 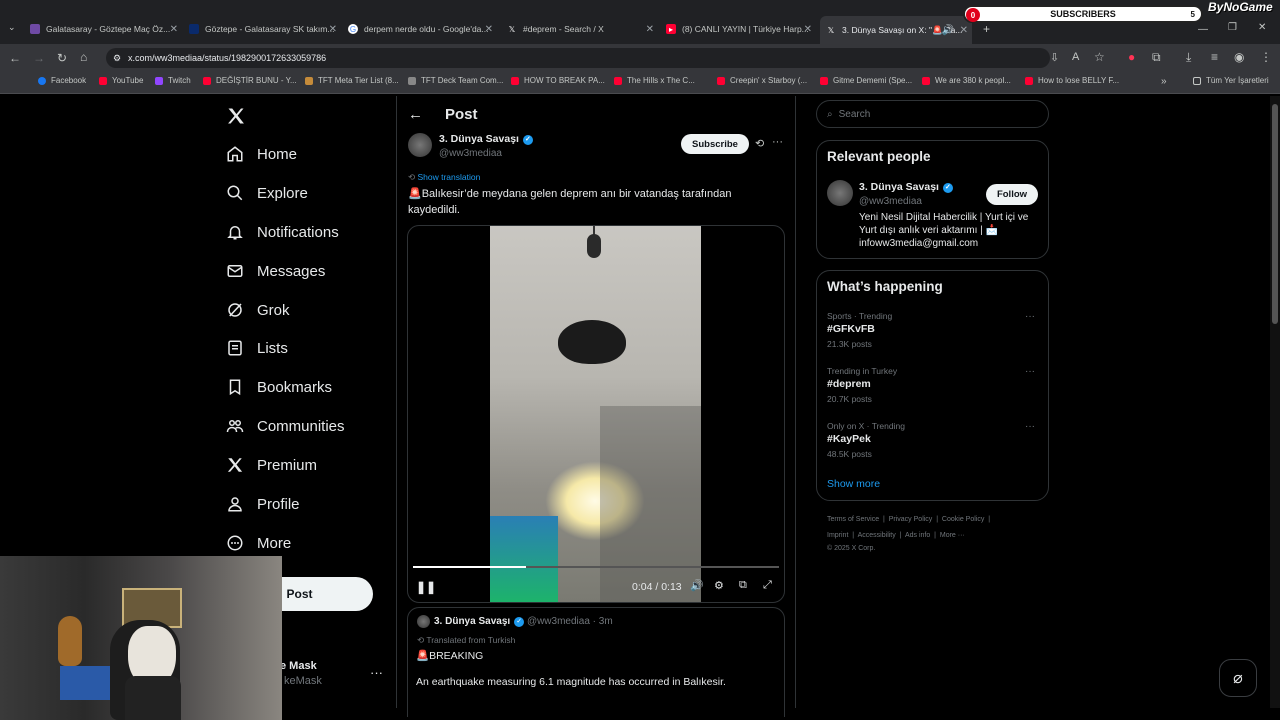 What do you see at coordinates (117, 58) in the screenshot?
I see `site-info-icon: ⚙` at bounding box center [117, 58].